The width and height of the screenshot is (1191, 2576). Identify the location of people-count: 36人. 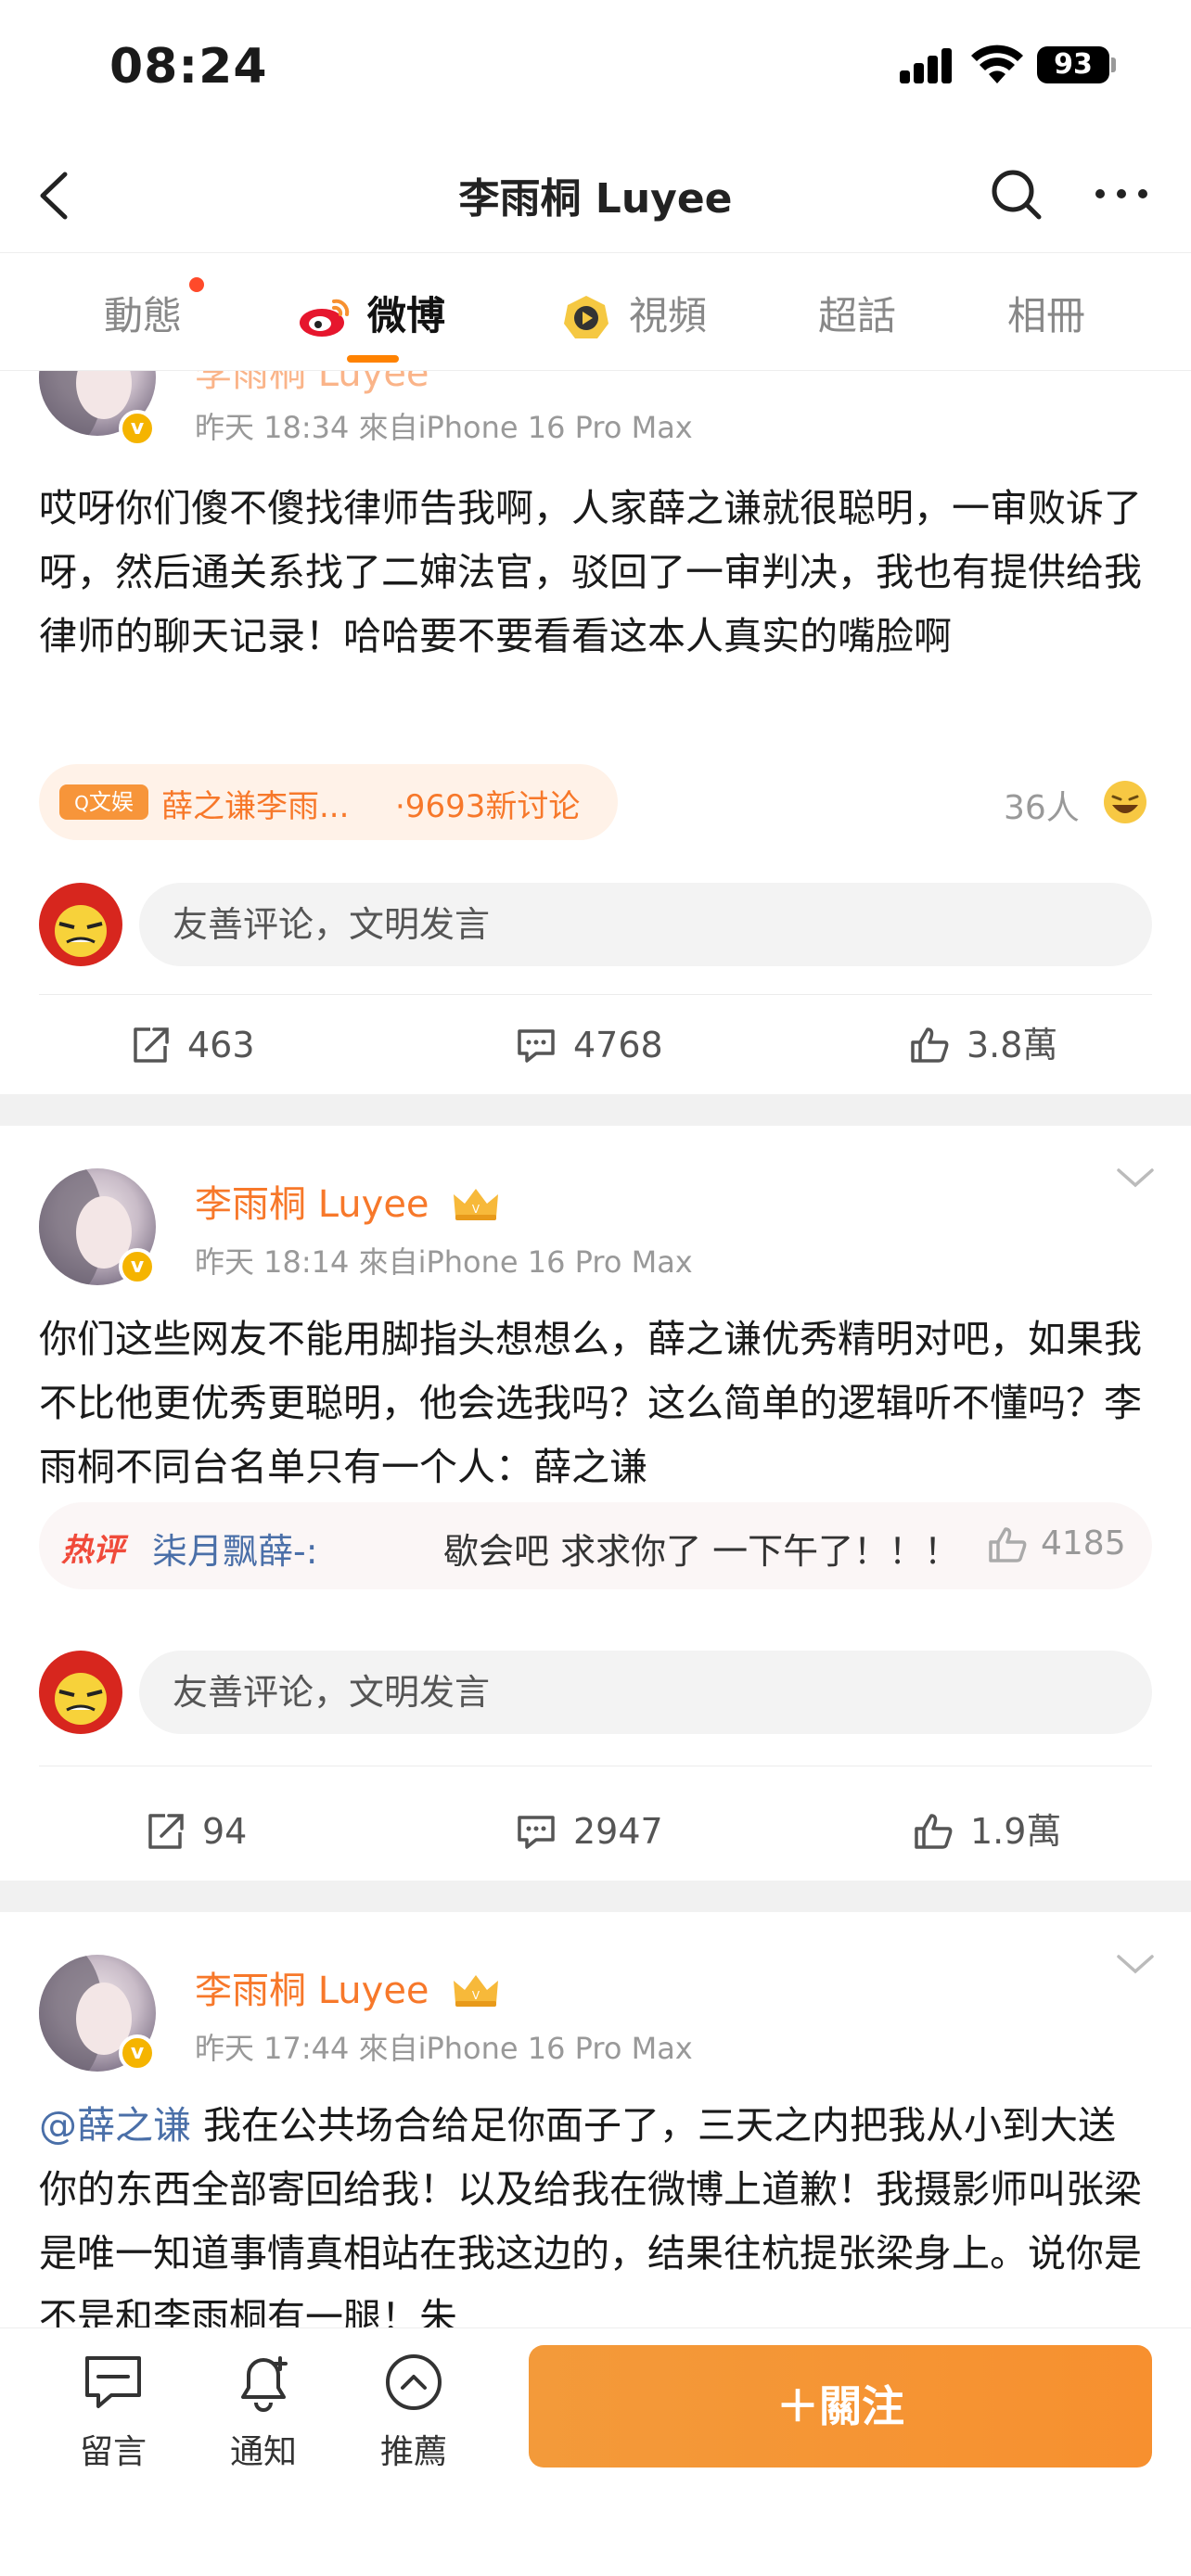
(1042, 808).